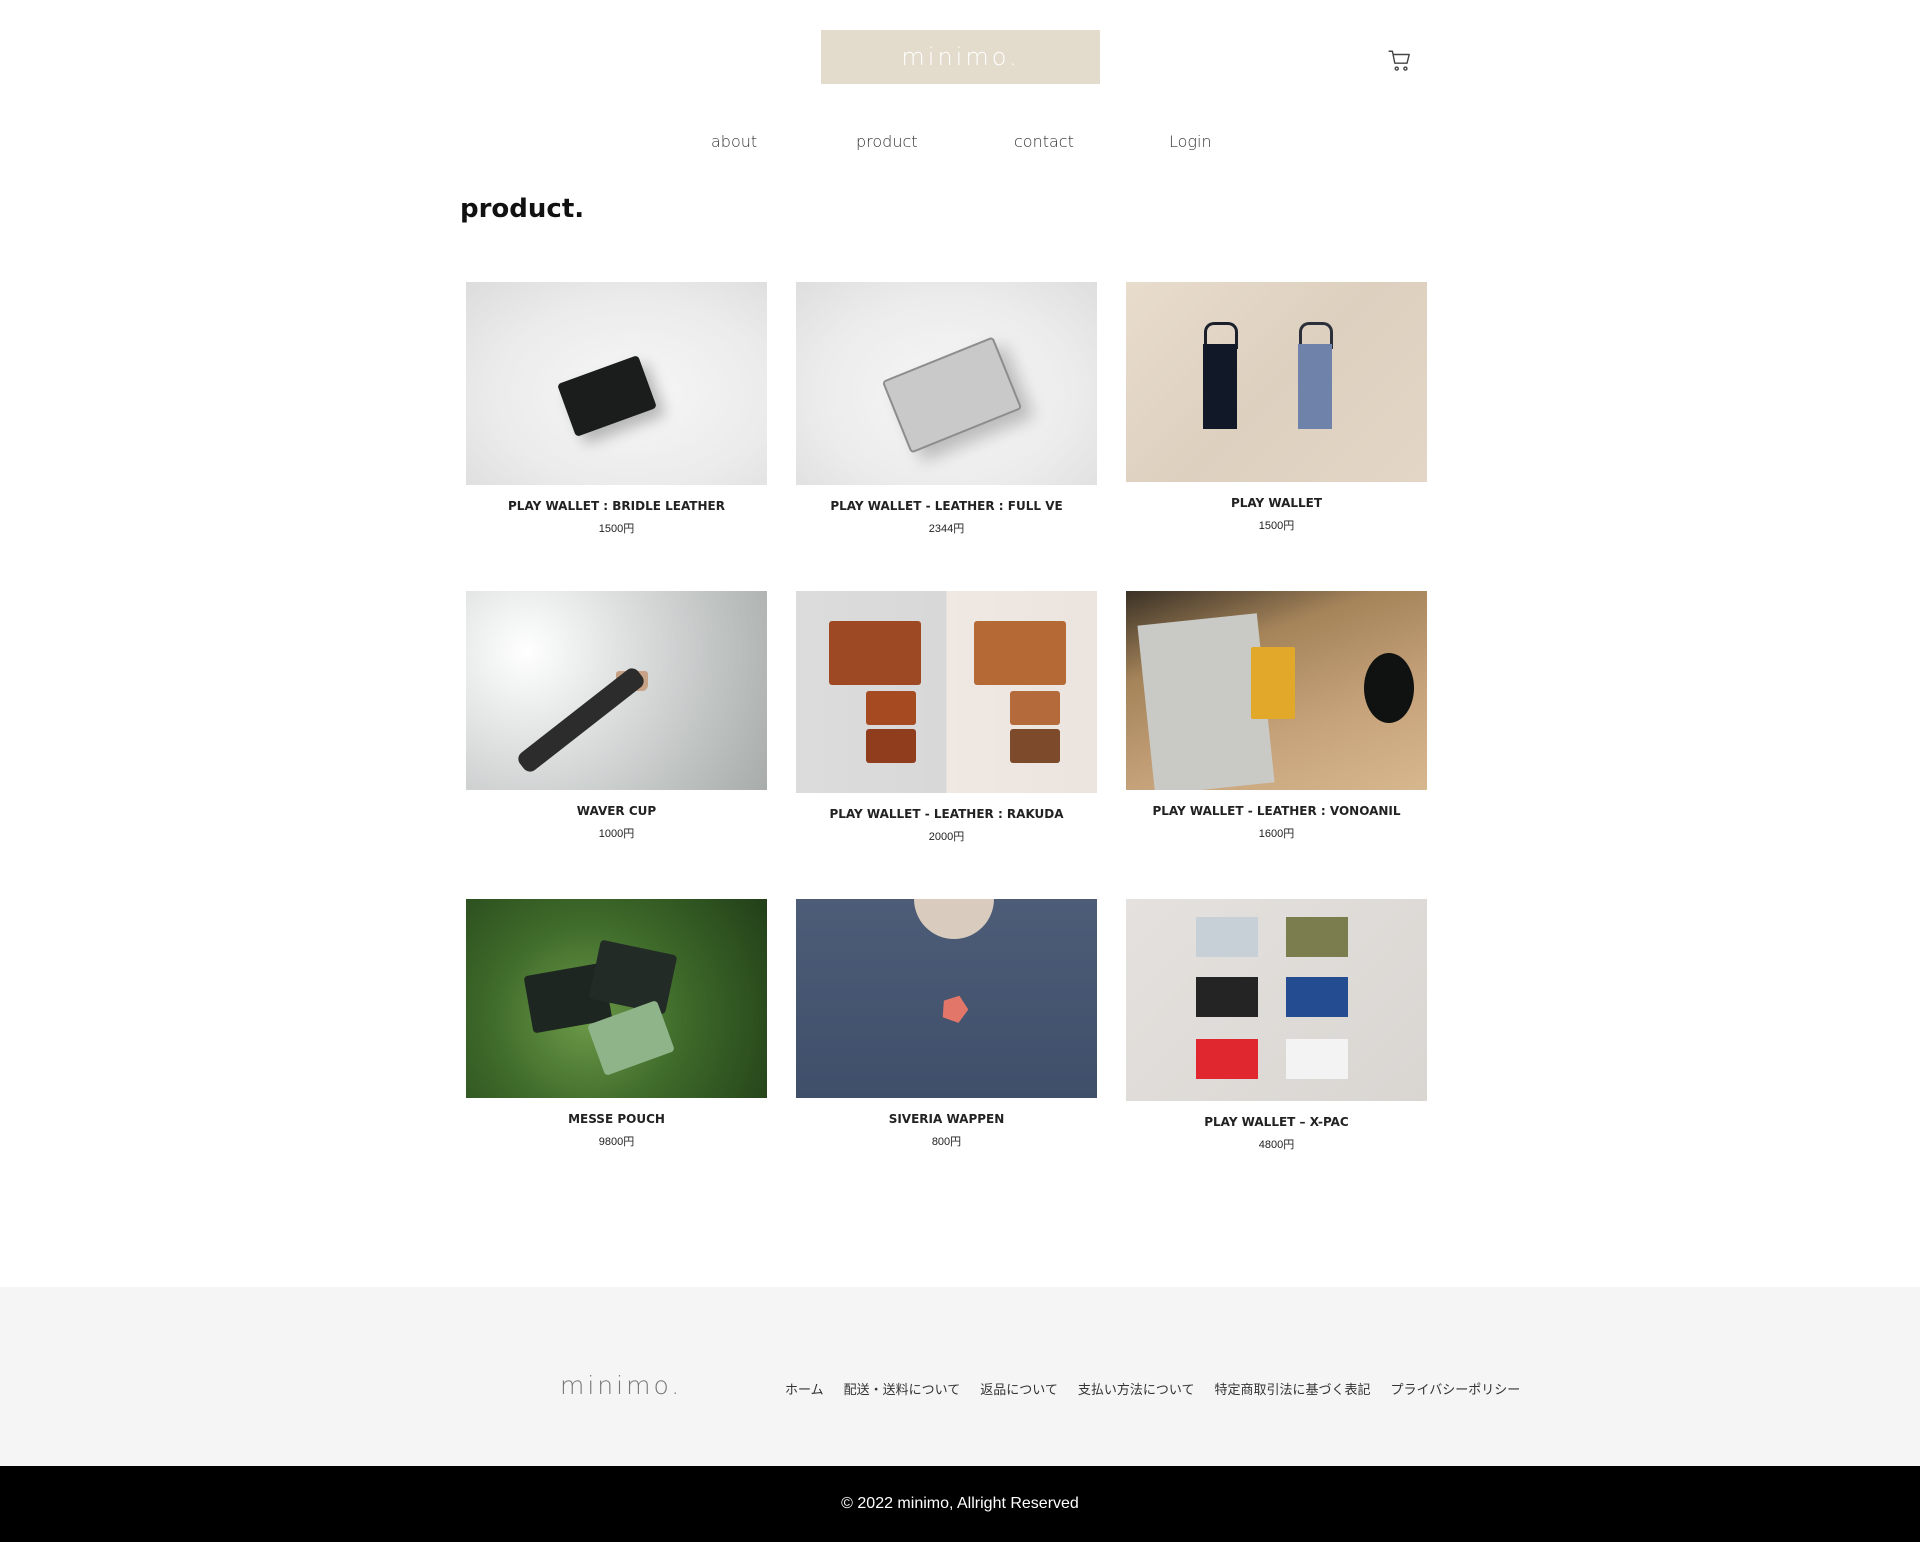  I want to click on footer-link-shipping: 配送・送料について, so click(902, 1388).